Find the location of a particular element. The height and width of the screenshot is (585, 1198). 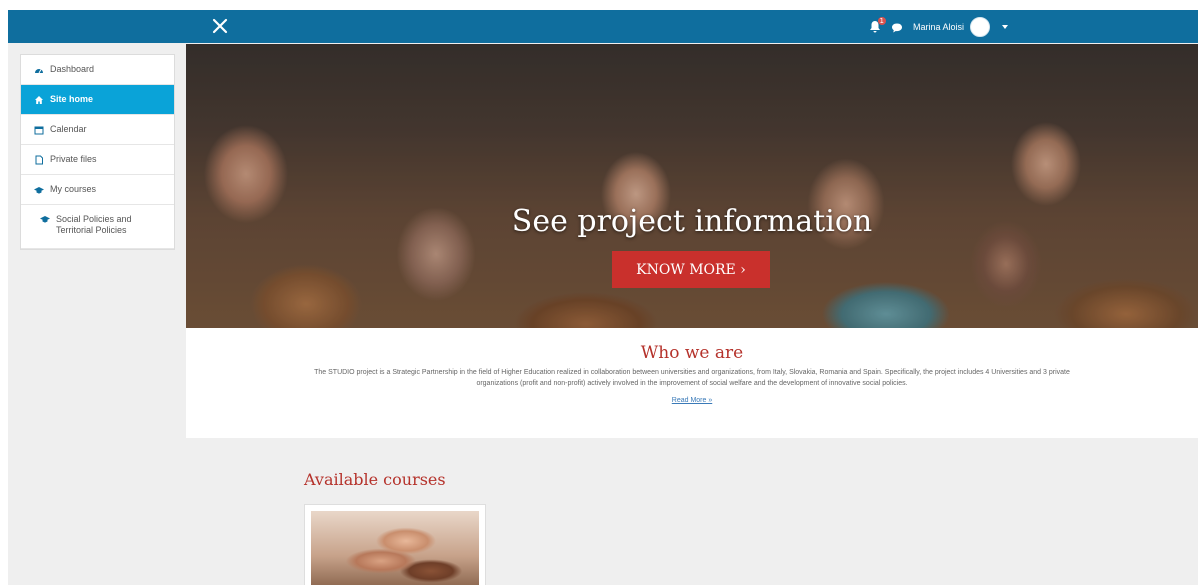

home-icon is located at coordinates (39, 100).